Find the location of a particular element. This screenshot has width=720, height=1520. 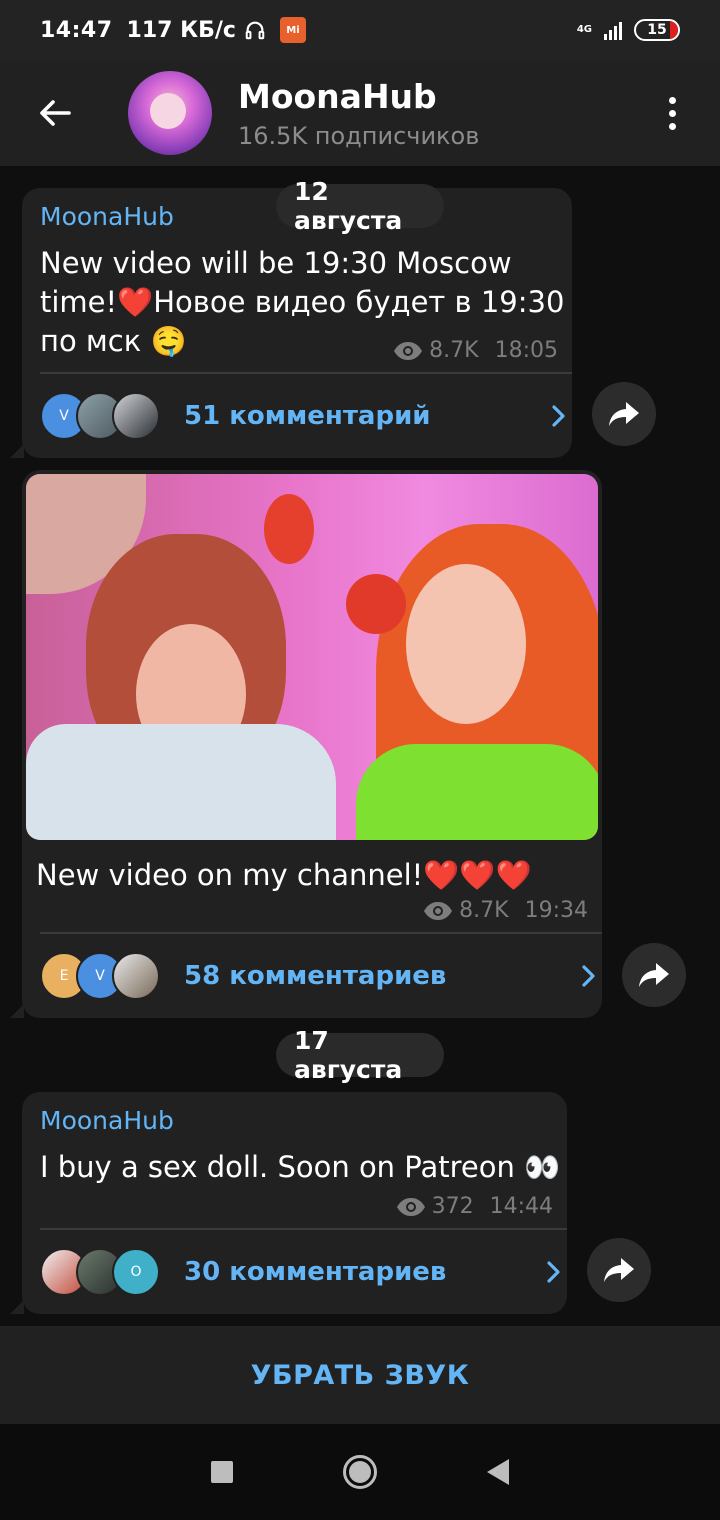

commenter-avatars: O is located at coordinates (100, 1272).